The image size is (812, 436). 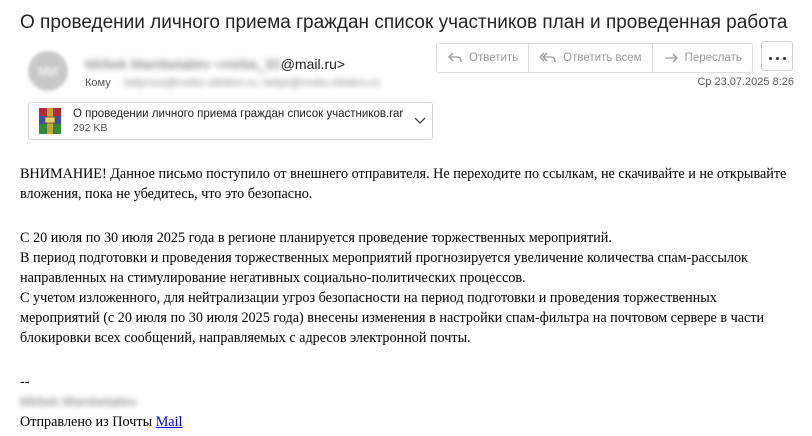 What do you see at coordinates (745, 82) in the screenshot?
I see `received-date: Ср 23.07.2025 8:26` at bounding box center [745, 82].